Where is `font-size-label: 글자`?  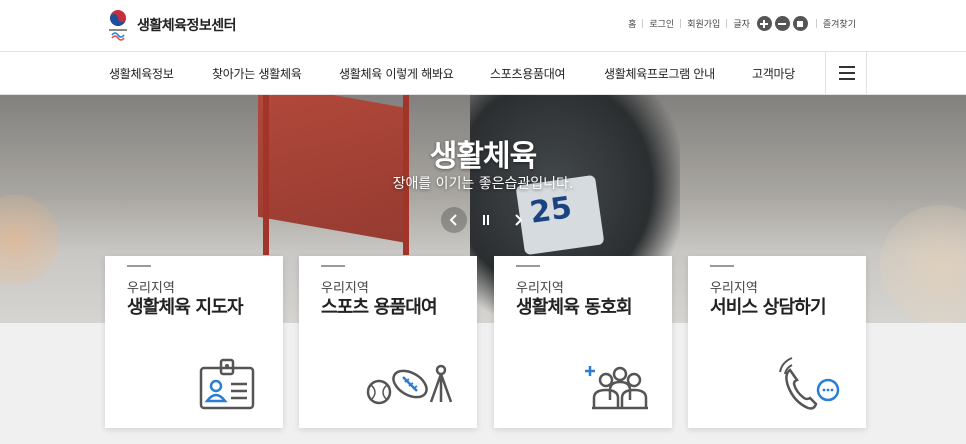 font-size-label: 글자 is located at coordinates (741, 25).